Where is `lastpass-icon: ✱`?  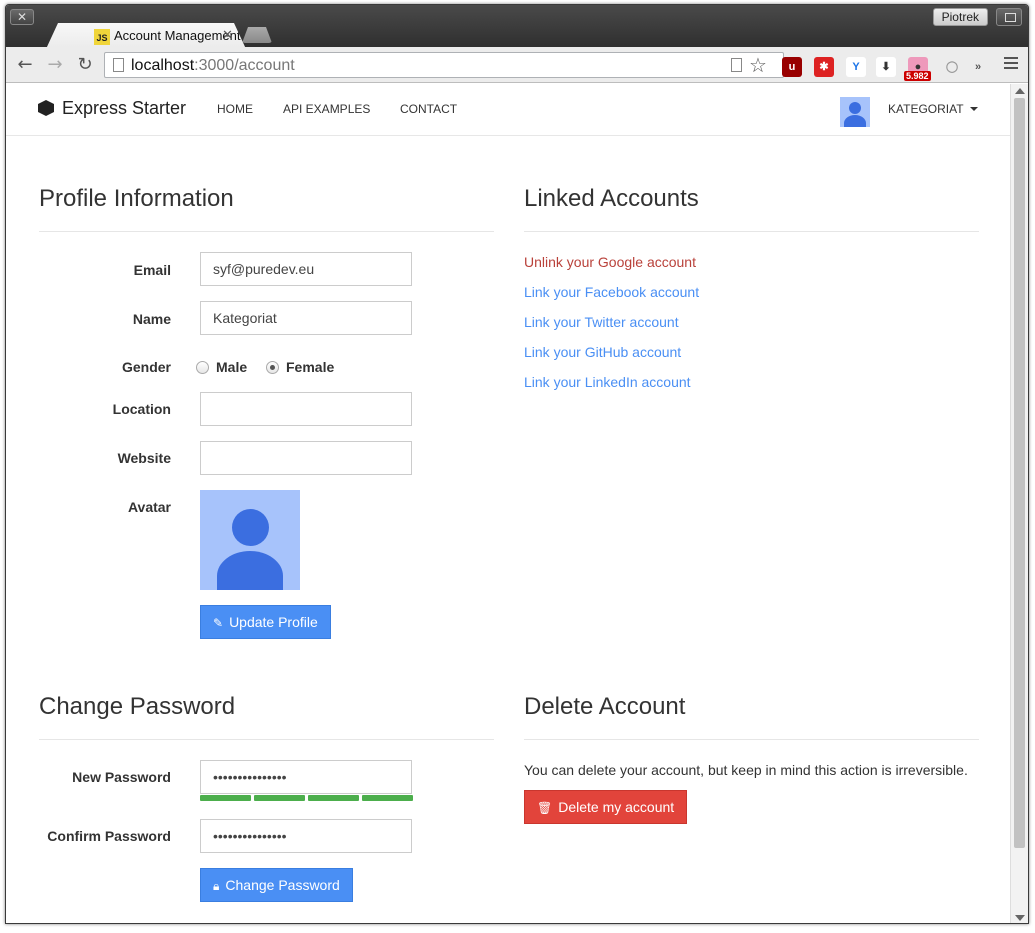 lastpass-icon: ✱ is located at coordinates (824, 67).